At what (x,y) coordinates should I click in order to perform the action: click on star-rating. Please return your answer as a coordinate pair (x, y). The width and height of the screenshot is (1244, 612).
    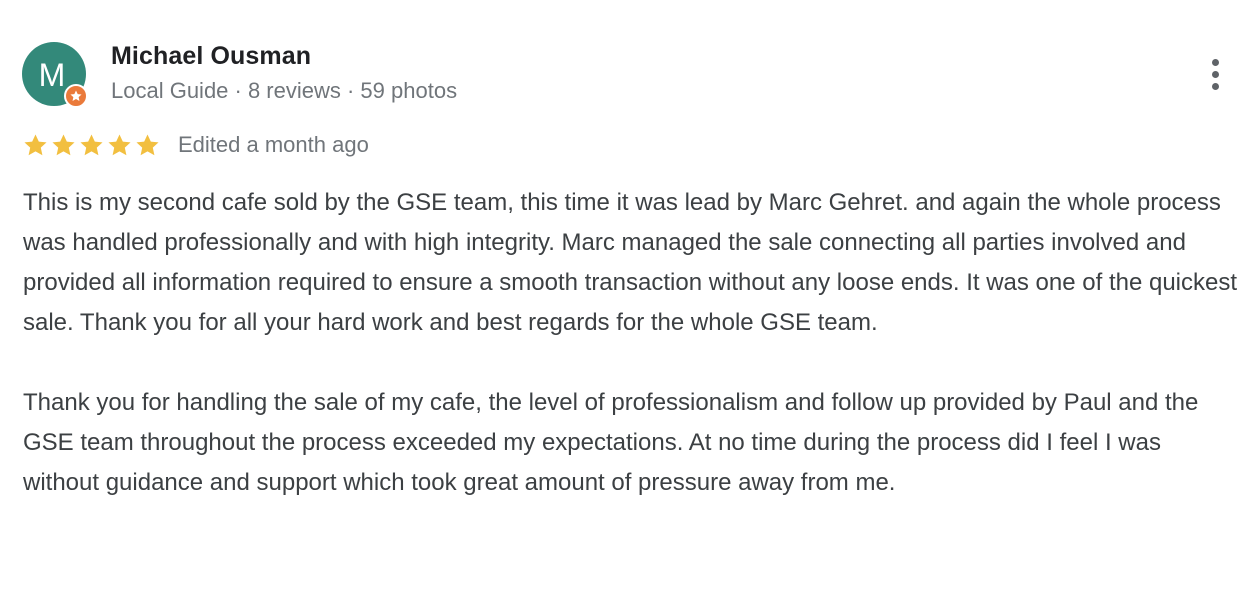
    Looking at the image, I should click on (91, 145).